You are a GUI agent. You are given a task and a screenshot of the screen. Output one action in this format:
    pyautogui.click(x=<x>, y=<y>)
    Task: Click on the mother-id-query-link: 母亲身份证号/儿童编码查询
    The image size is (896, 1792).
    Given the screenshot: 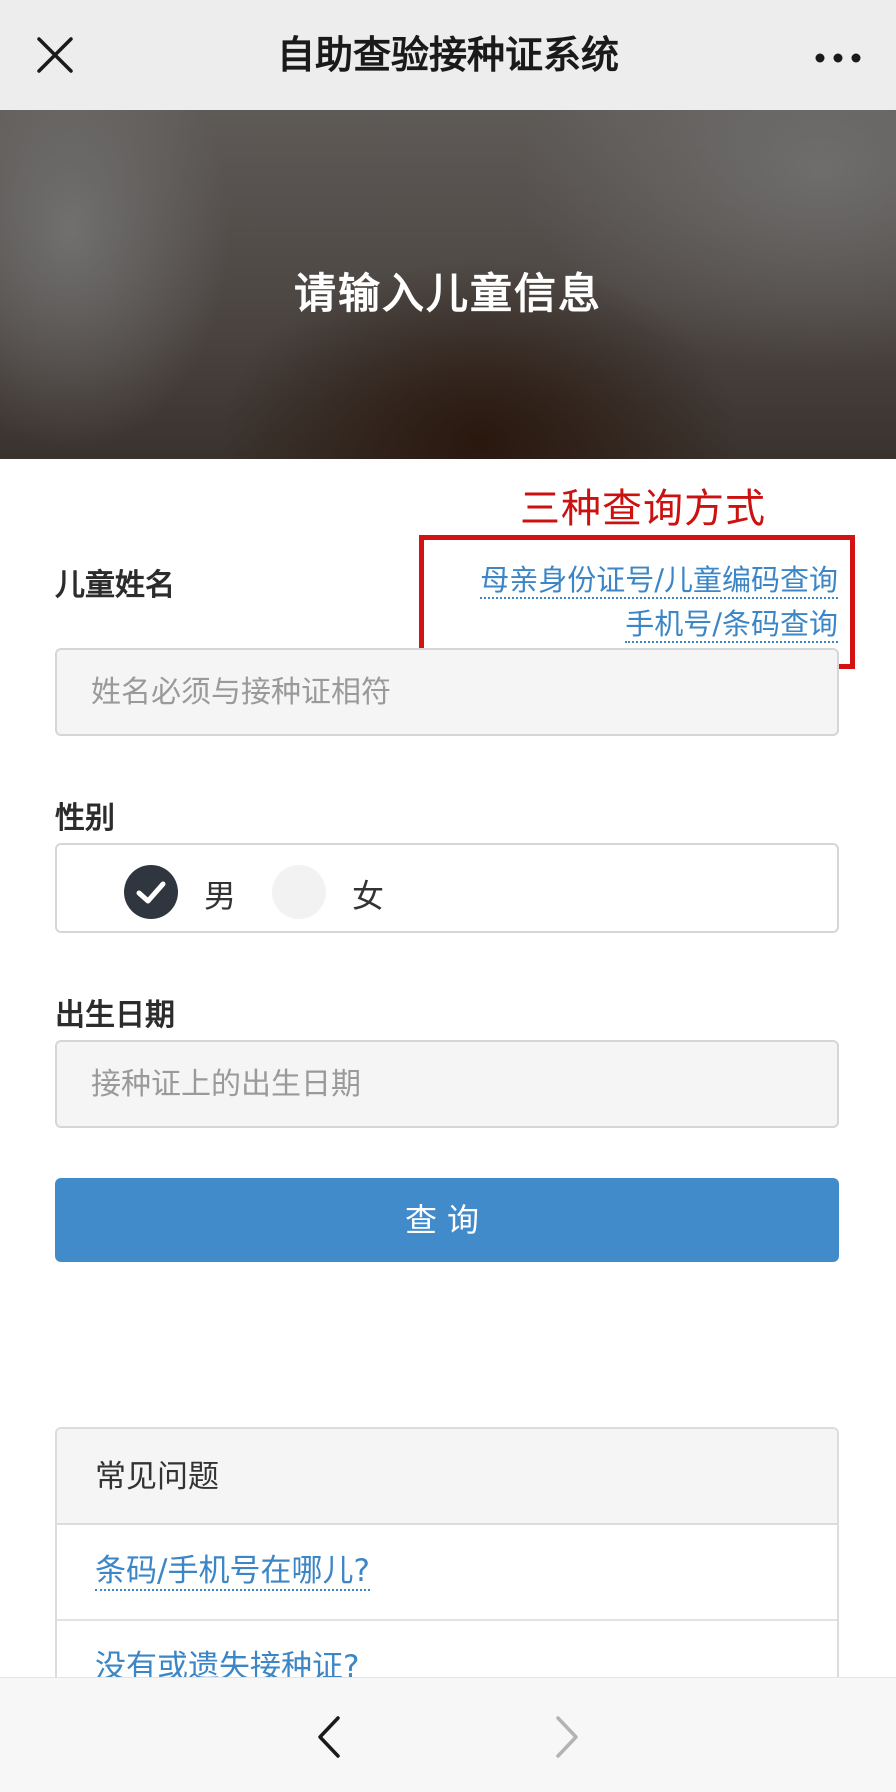 What is the action you would take?
    pyautogui.click(x=659, y=581)
    